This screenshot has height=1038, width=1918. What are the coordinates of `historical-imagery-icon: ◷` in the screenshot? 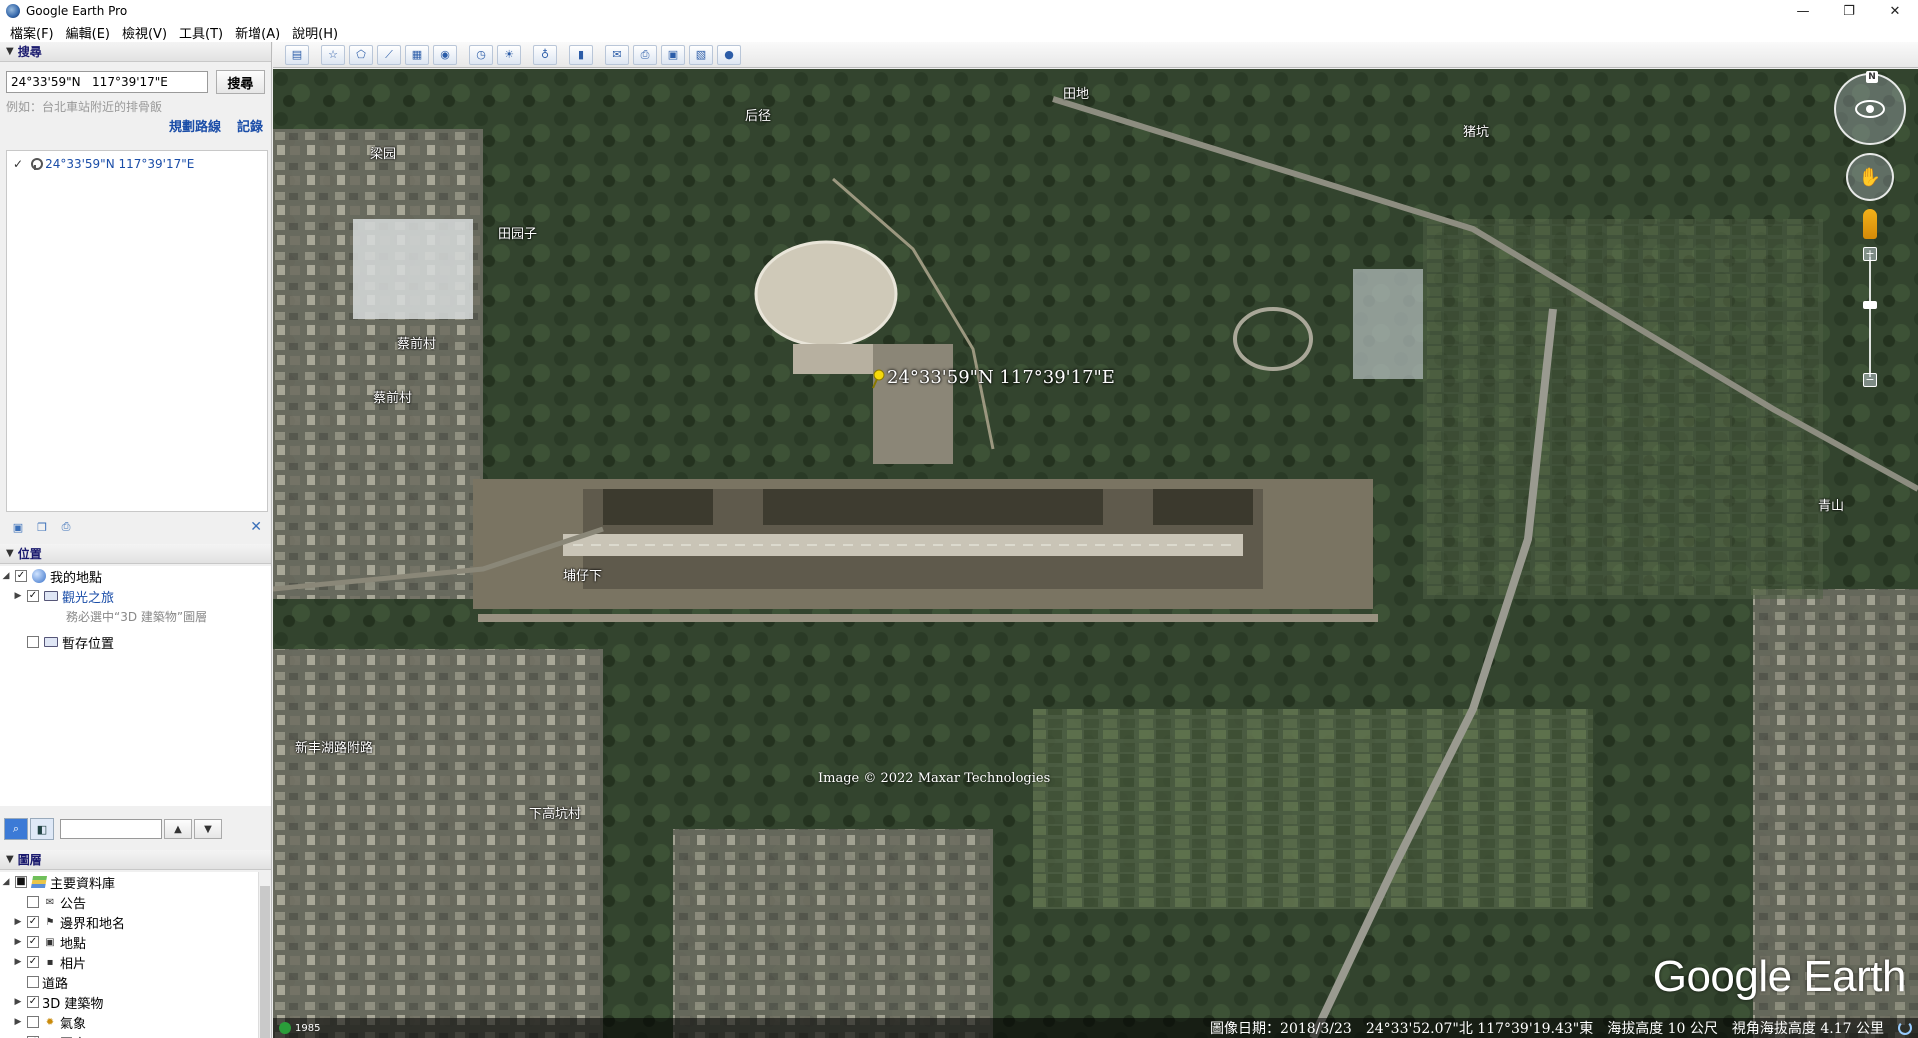 It's located at (481, 54).